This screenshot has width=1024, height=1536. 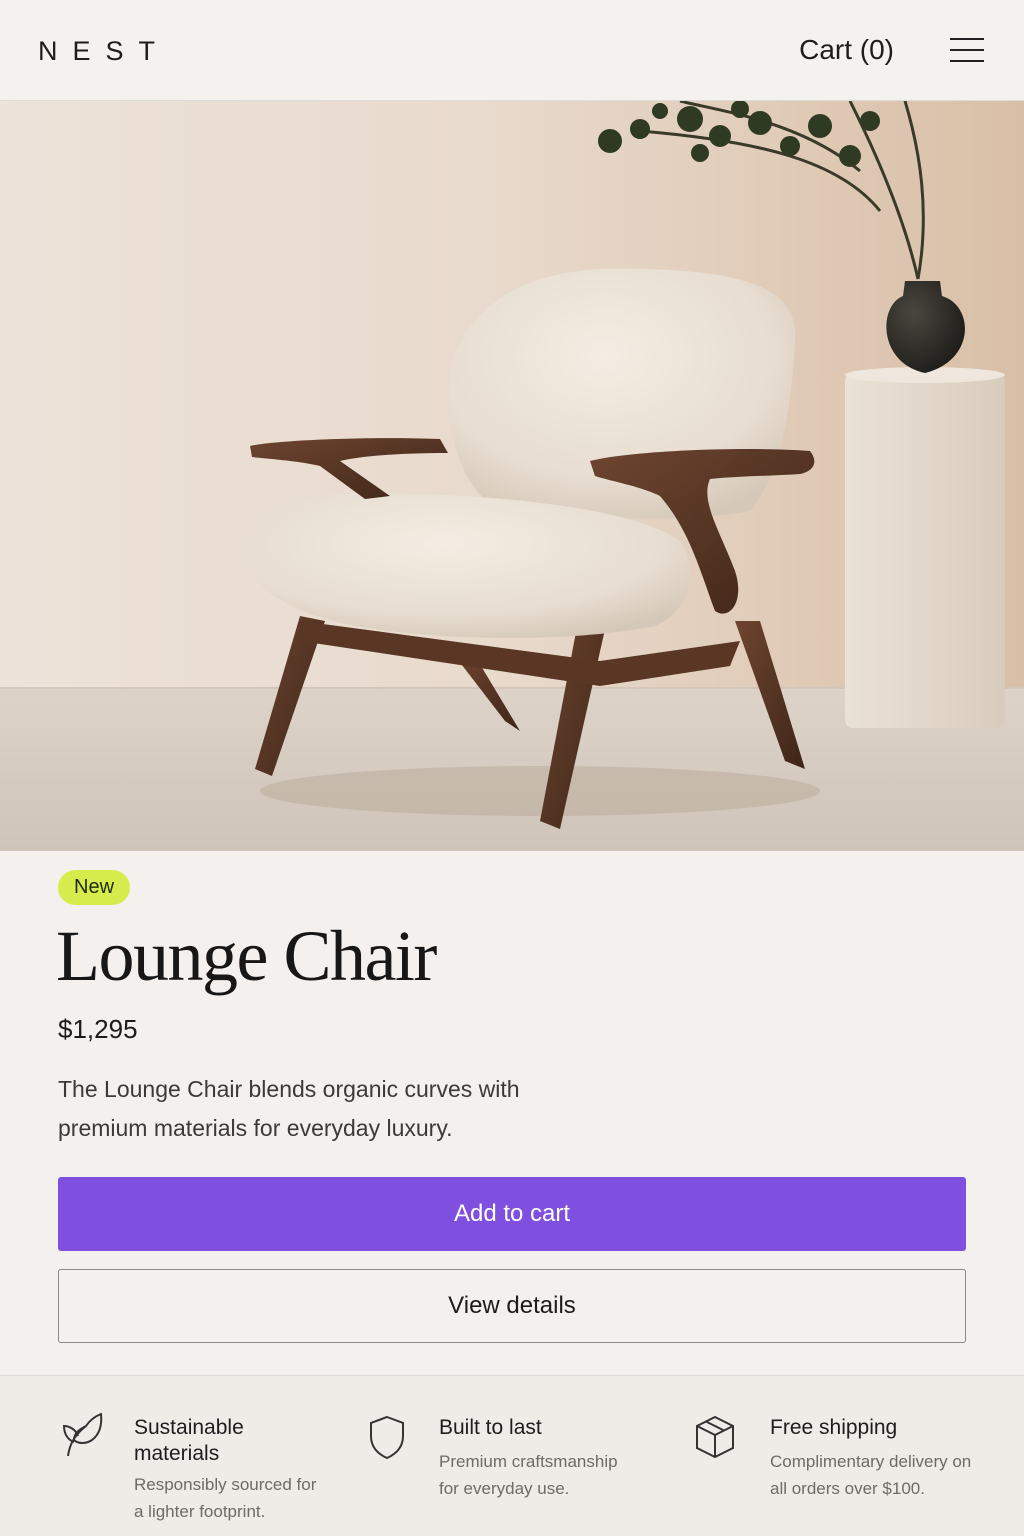 What do you see at coordinates (490, 1427) in the screenshot?
I see `feature-title: Built to last` at bounding box center [490, 1427].